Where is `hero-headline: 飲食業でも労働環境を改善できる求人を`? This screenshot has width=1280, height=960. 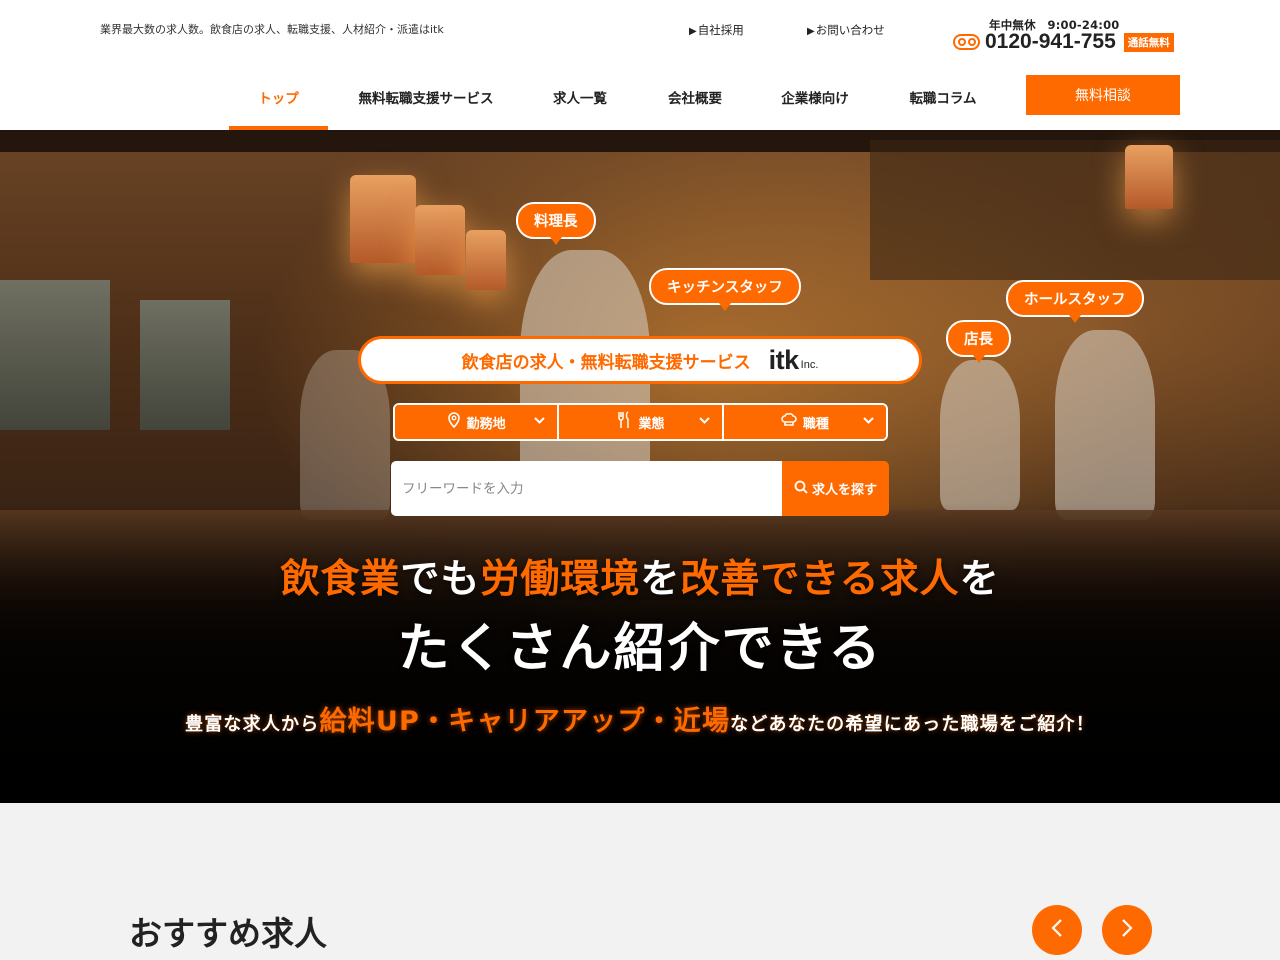 hero-headline: 飲食業でも労働環境を改善できる求人を is located at coordinates (640, 576).